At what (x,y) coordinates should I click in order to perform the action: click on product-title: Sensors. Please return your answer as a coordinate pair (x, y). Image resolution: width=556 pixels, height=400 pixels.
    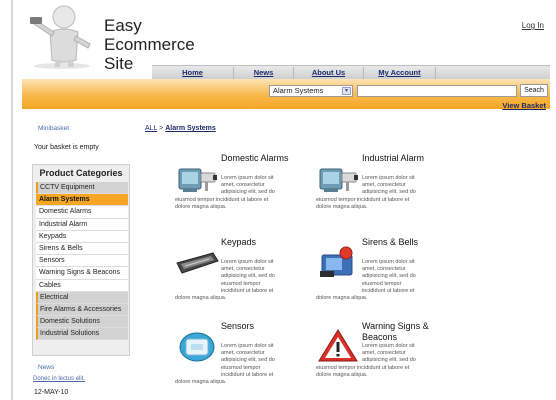
    Looking at the image, I should click on (263, 326).